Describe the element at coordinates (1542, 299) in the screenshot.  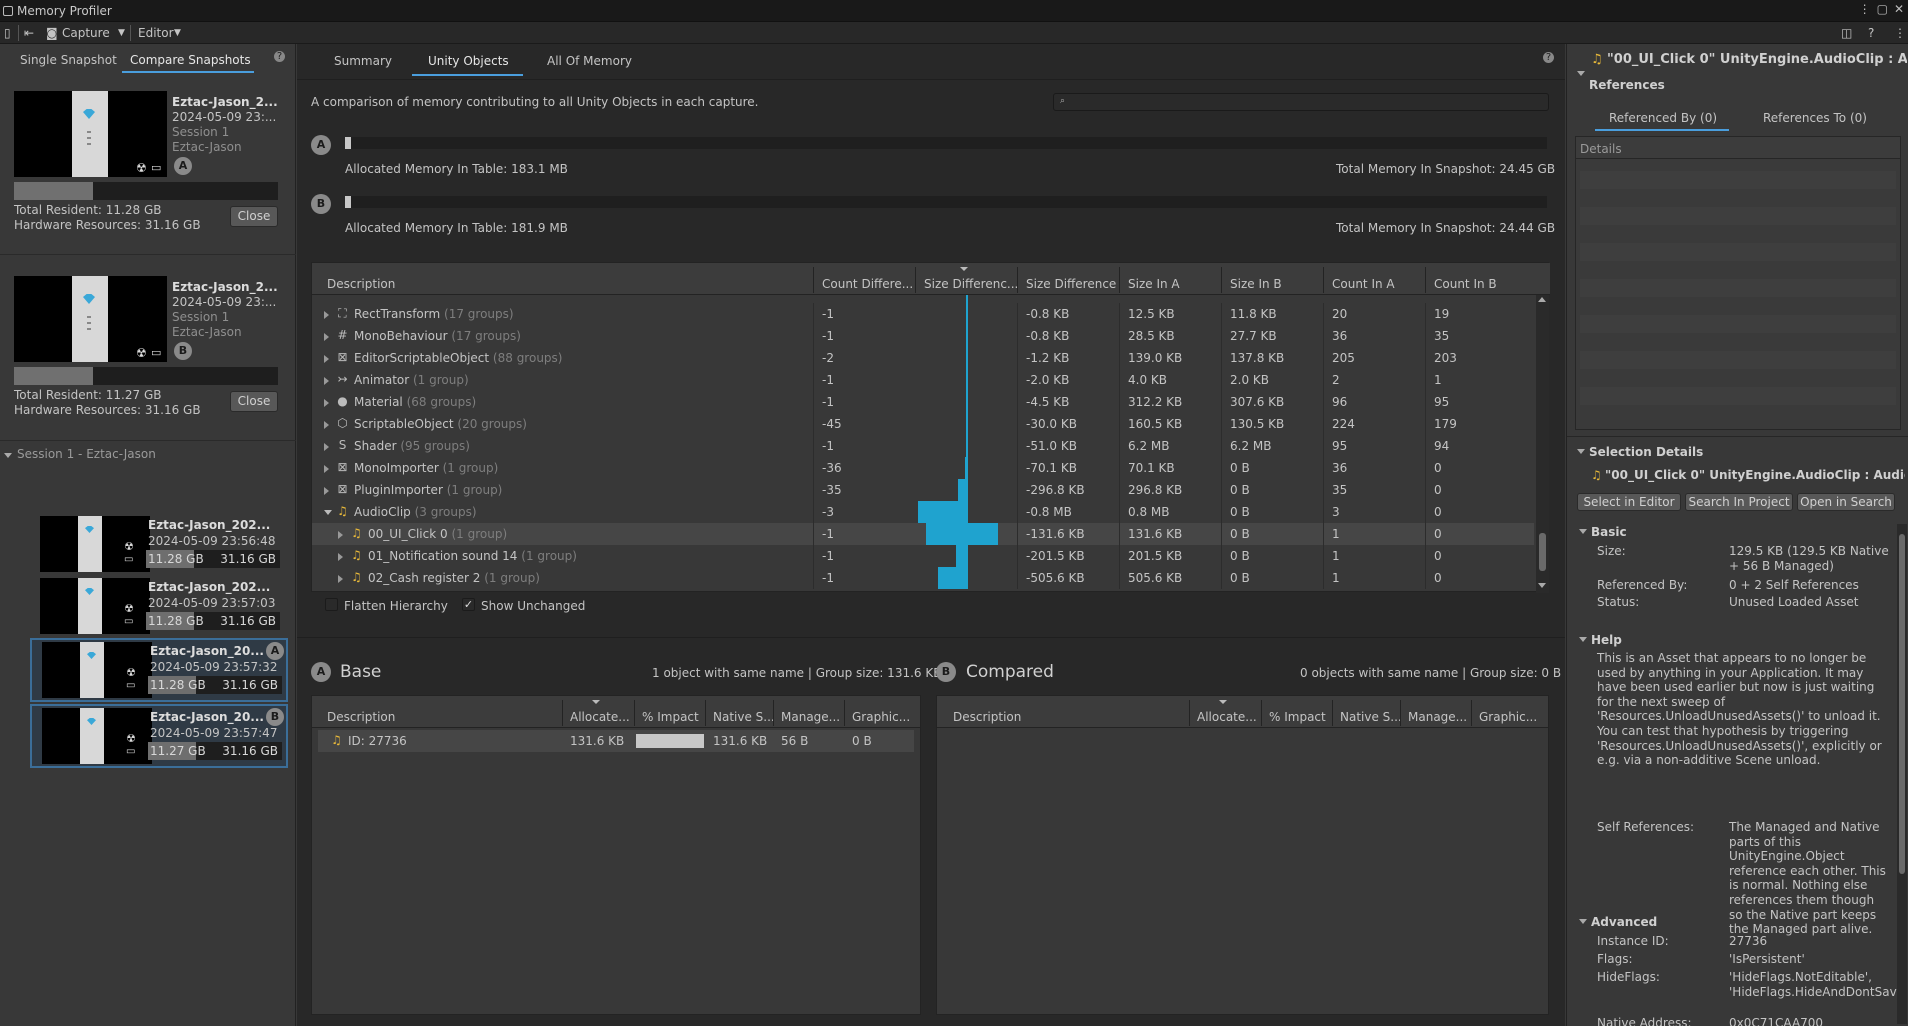
I see `scroll-up-icon` at that location.